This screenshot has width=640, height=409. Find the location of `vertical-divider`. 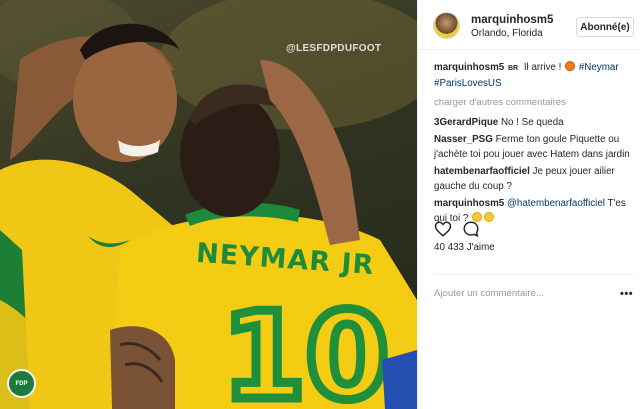

vertical-divider is located at coordinates (417, 204).